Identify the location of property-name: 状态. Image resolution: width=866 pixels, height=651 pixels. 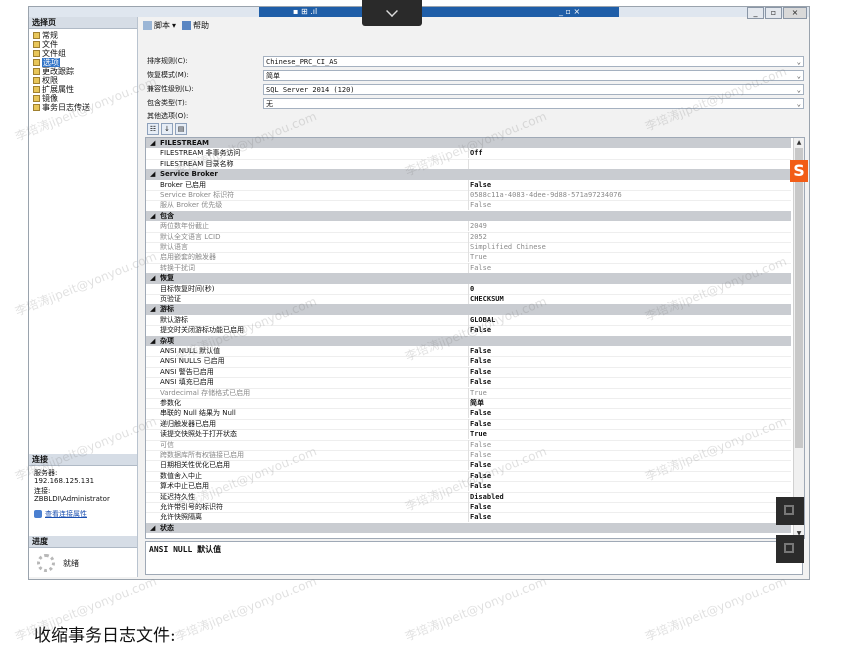
(167, 527).